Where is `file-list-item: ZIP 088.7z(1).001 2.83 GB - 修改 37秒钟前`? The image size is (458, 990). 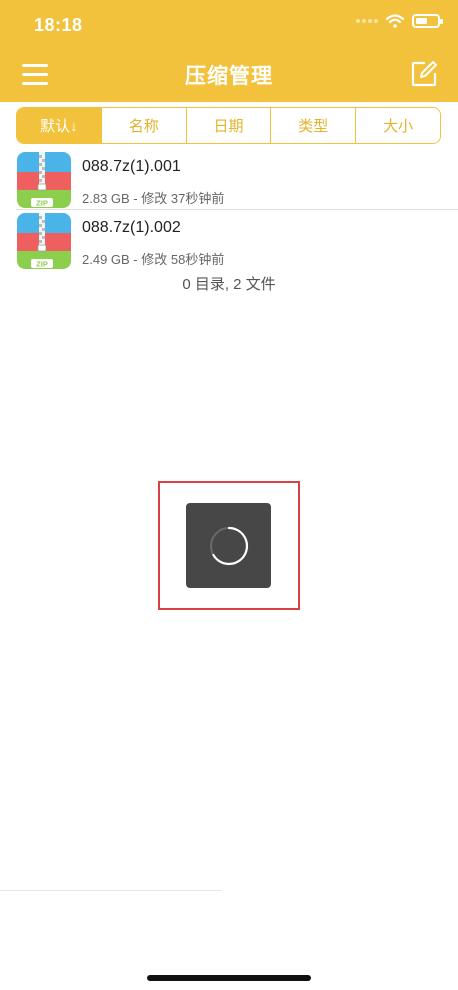
file-list-item: ZIP 088.7z(1).001 2.83 GB - 修改 37秒钟前 is located at coordinates (229, 180).